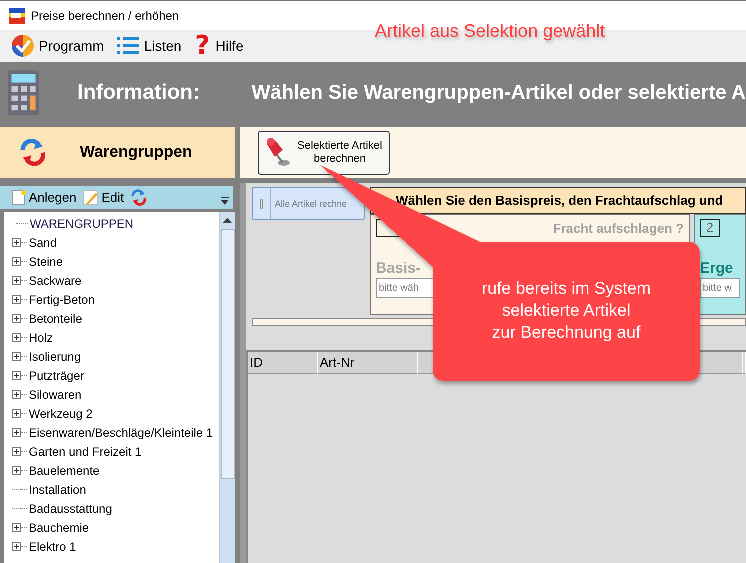 The image size is (746, 563). Describe the element at coordinates (55, 357) in the screenshot. I see `tree-item: Isolierung` at that location.